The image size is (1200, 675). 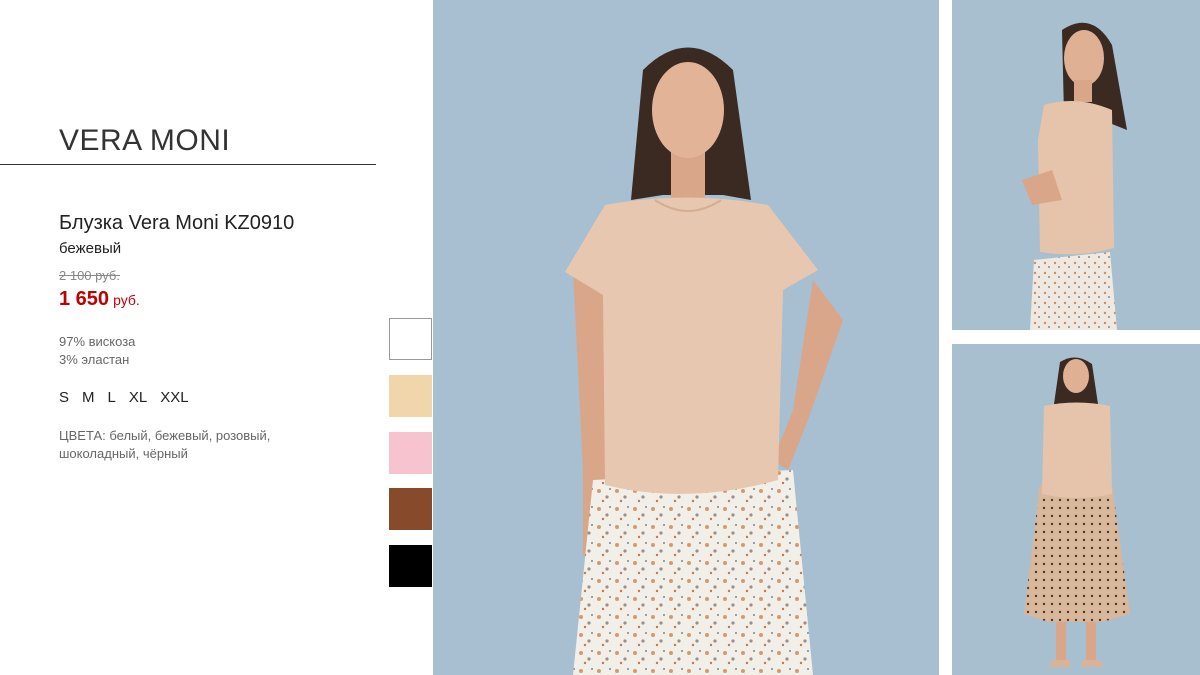 What do you see at coordinates (410, 339) in the screenshot?
I see `swatch-white` at bounding box center [410, 339].